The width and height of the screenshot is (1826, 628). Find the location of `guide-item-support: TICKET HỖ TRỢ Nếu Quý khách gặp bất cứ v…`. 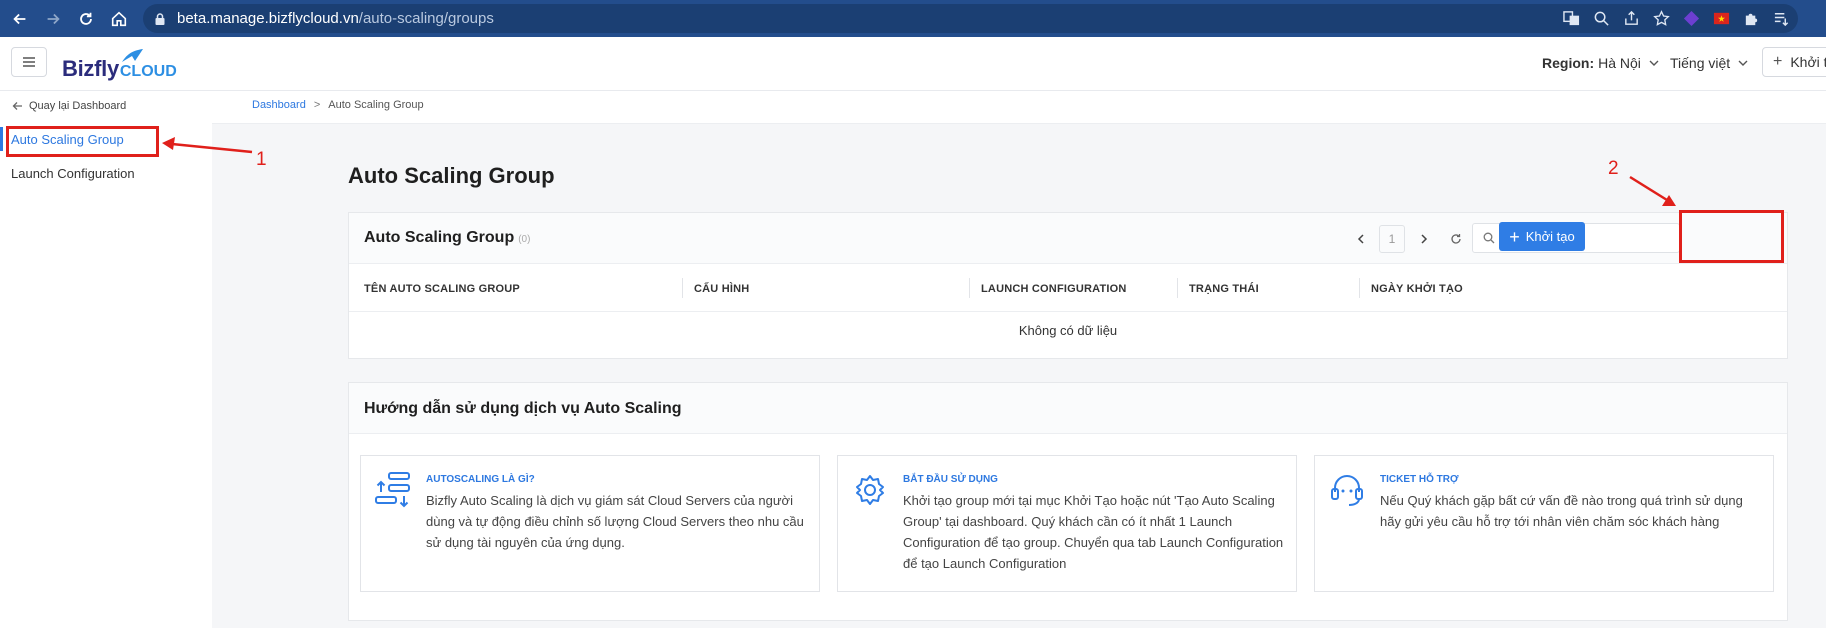

guide-item-support: TICKET HỖ TRỢ Nếu Quý khách gặp bất cứ v… is located at coordinates (1544, 523).